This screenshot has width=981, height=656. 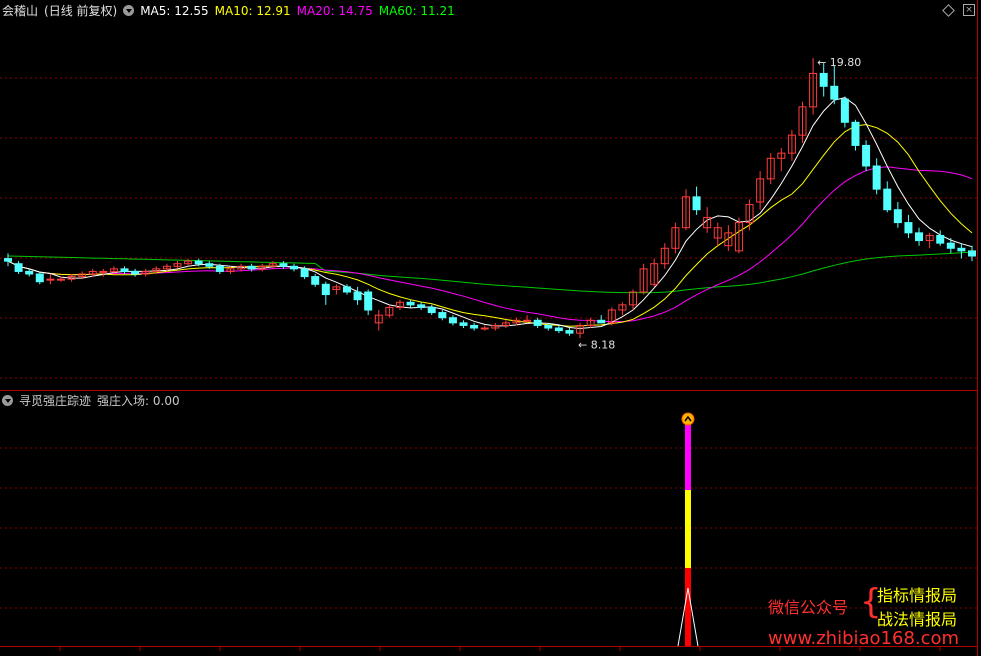 What do you see at coordinates (416, 11) in the screenshot?
I see `ma60-label: MA60: 11.21` at bounding box center [416, 11].